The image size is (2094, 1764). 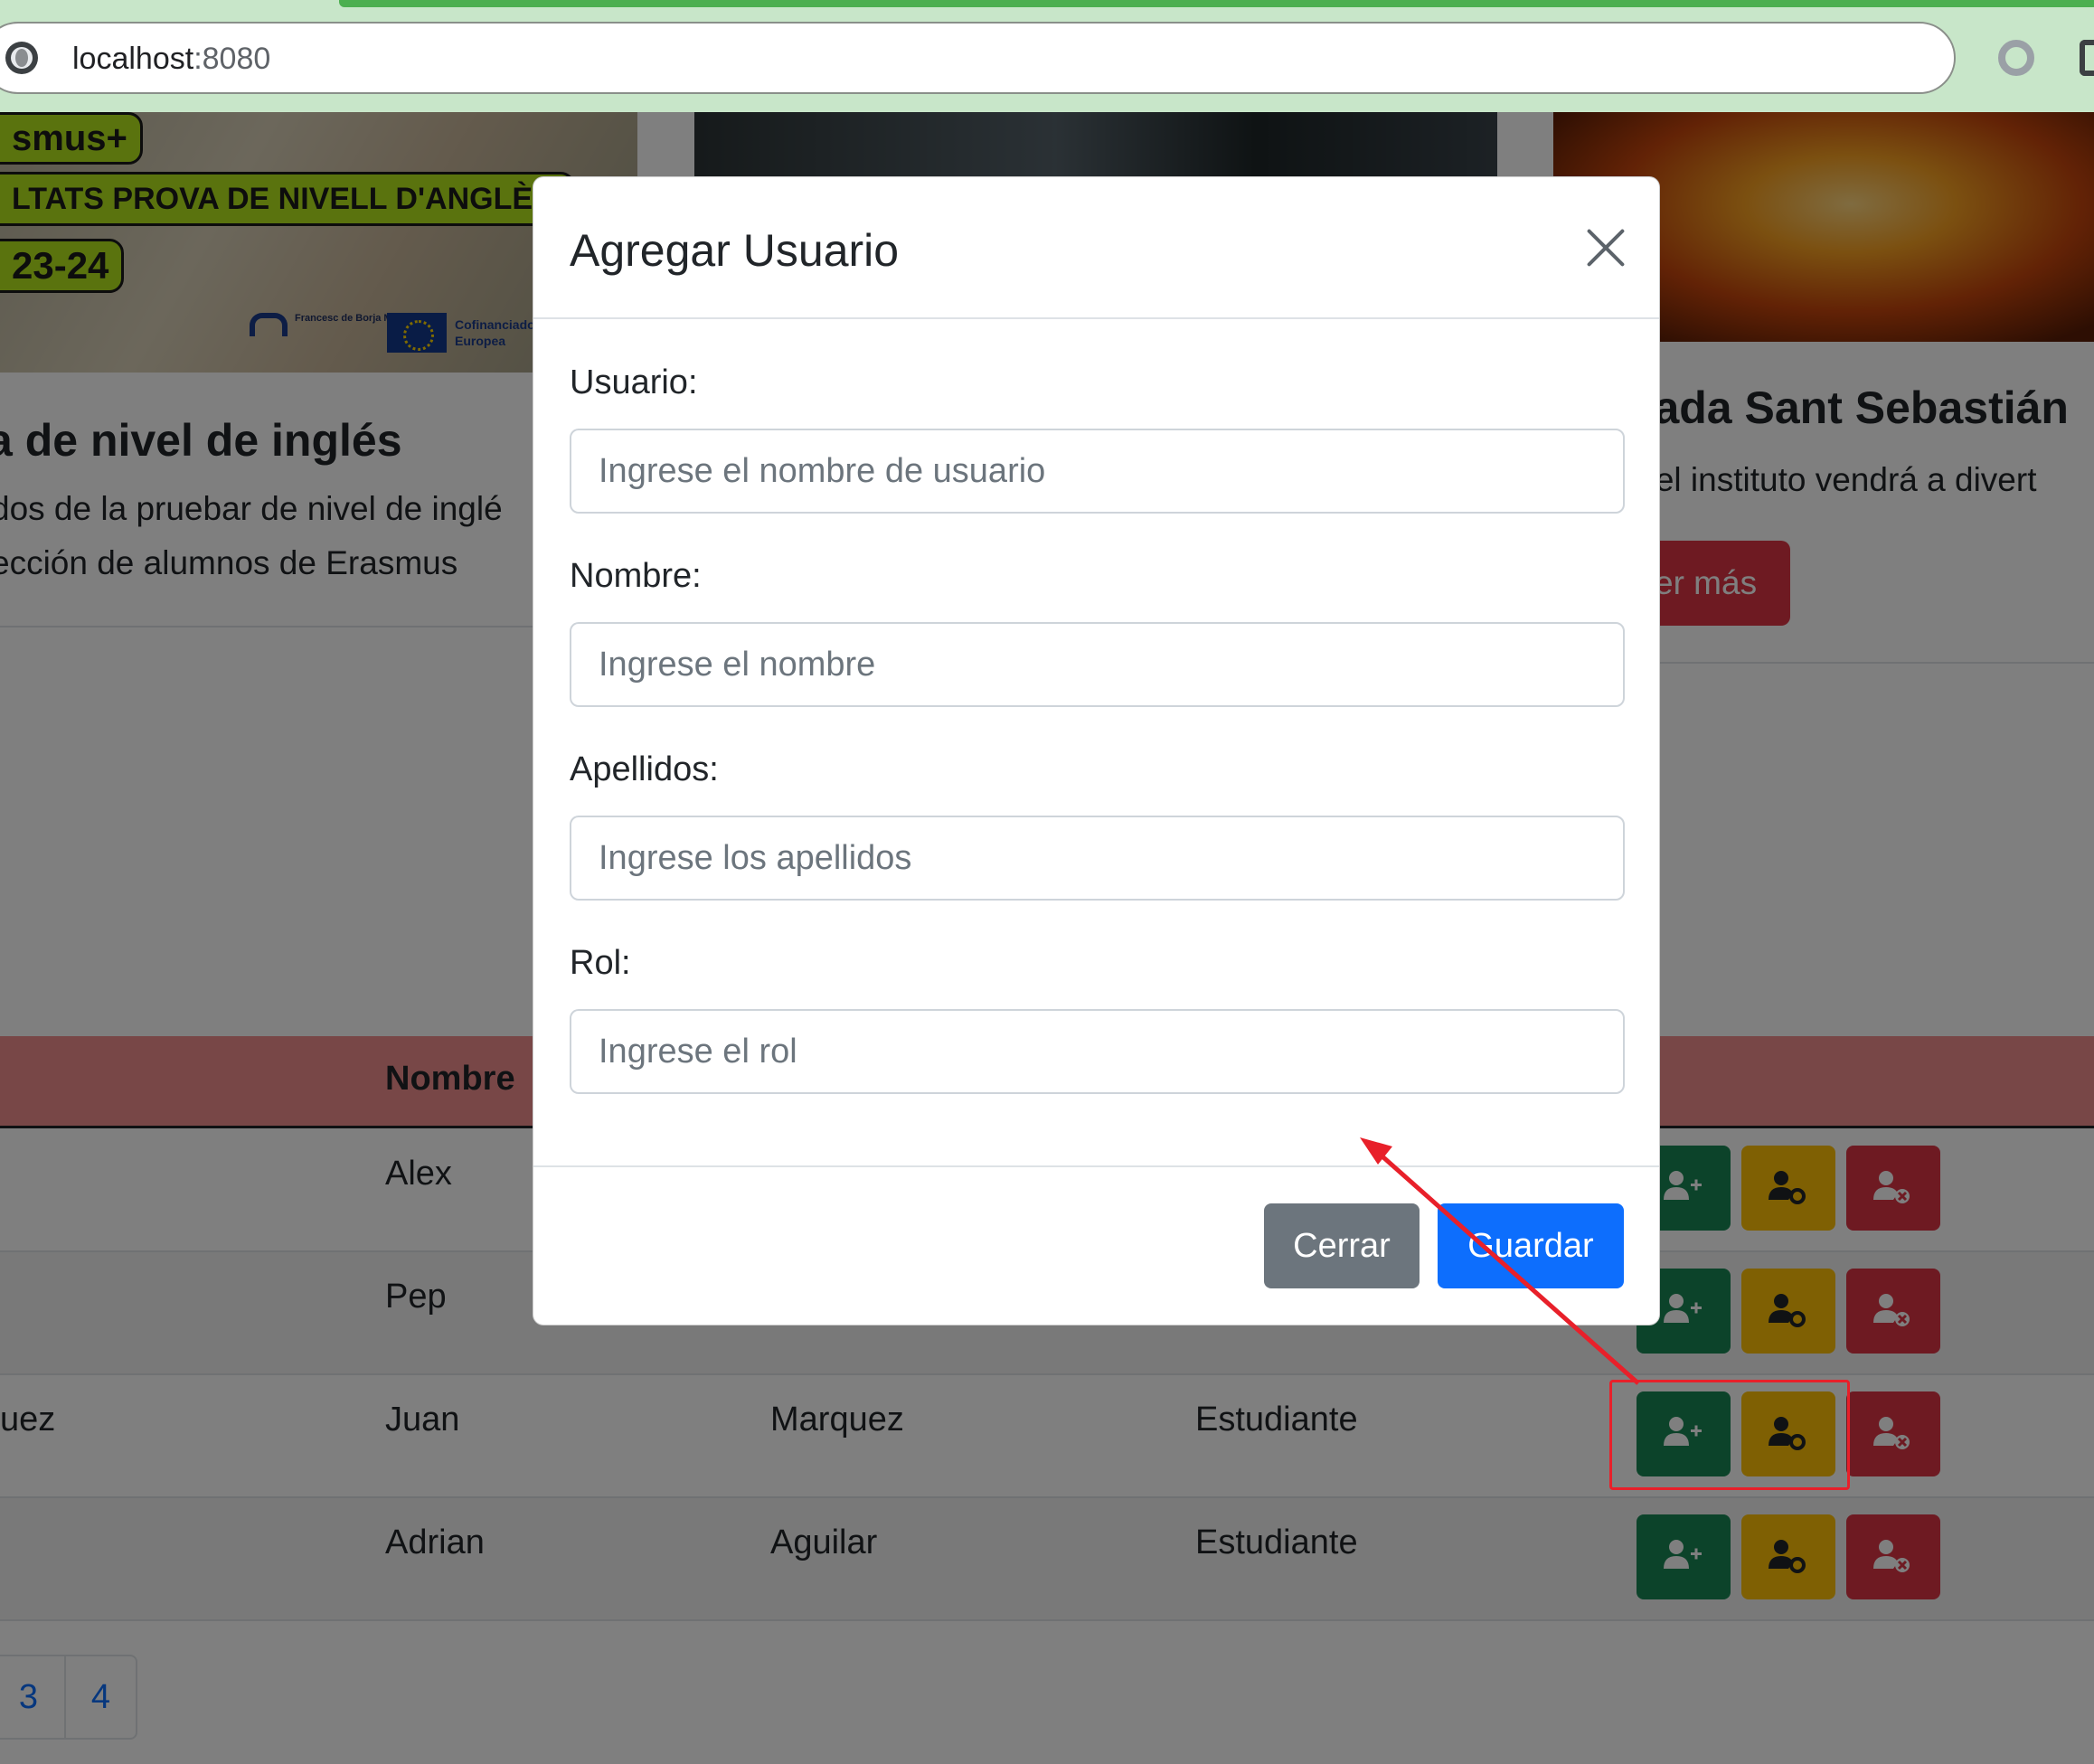 What do you see at coordinates (1500, 1261) in the screenshot?
I see `annotation-arrow` at bounding box center [1500, 1261].